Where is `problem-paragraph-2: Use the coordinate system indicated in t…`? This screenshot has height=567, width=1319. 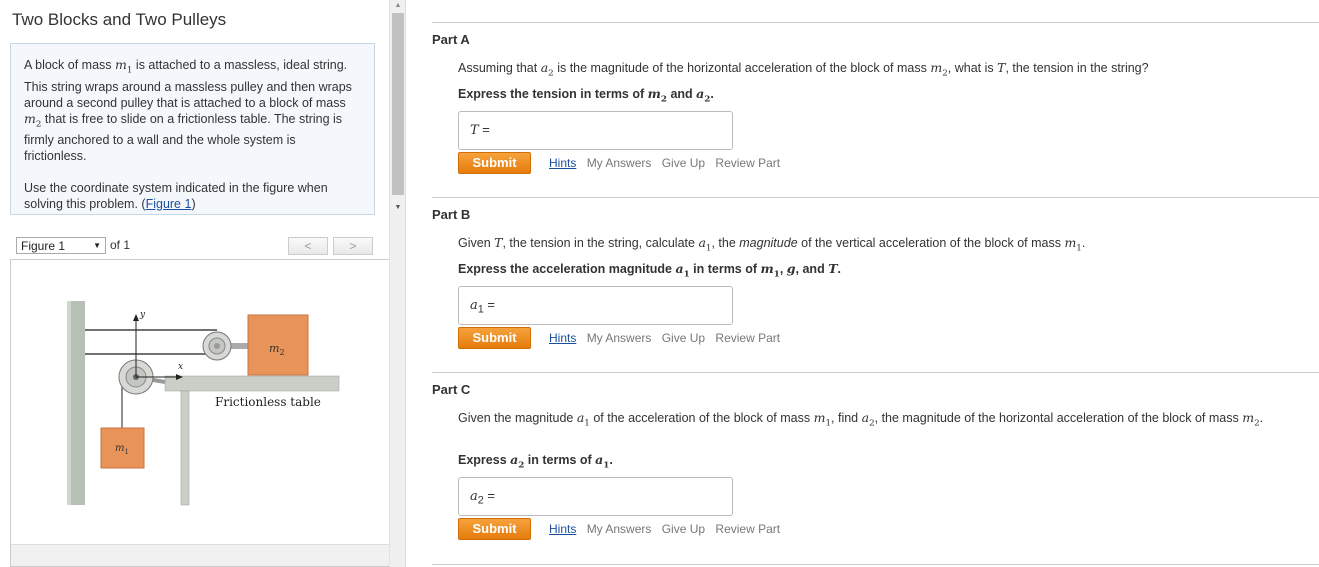
problem-paragraph-2: Use the coordinate system indicated in t… is located at coordinates (176, 196).